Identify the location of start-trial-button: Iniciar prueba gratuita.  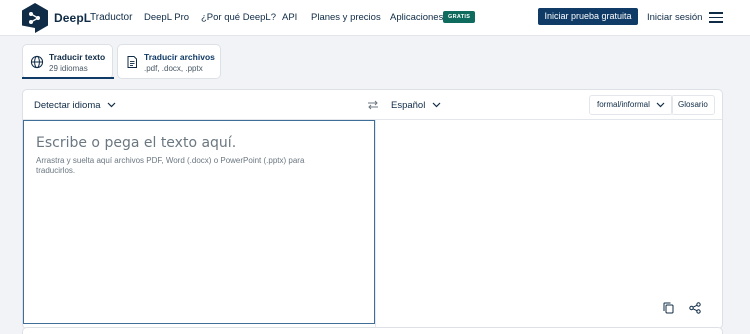
(588, 16).